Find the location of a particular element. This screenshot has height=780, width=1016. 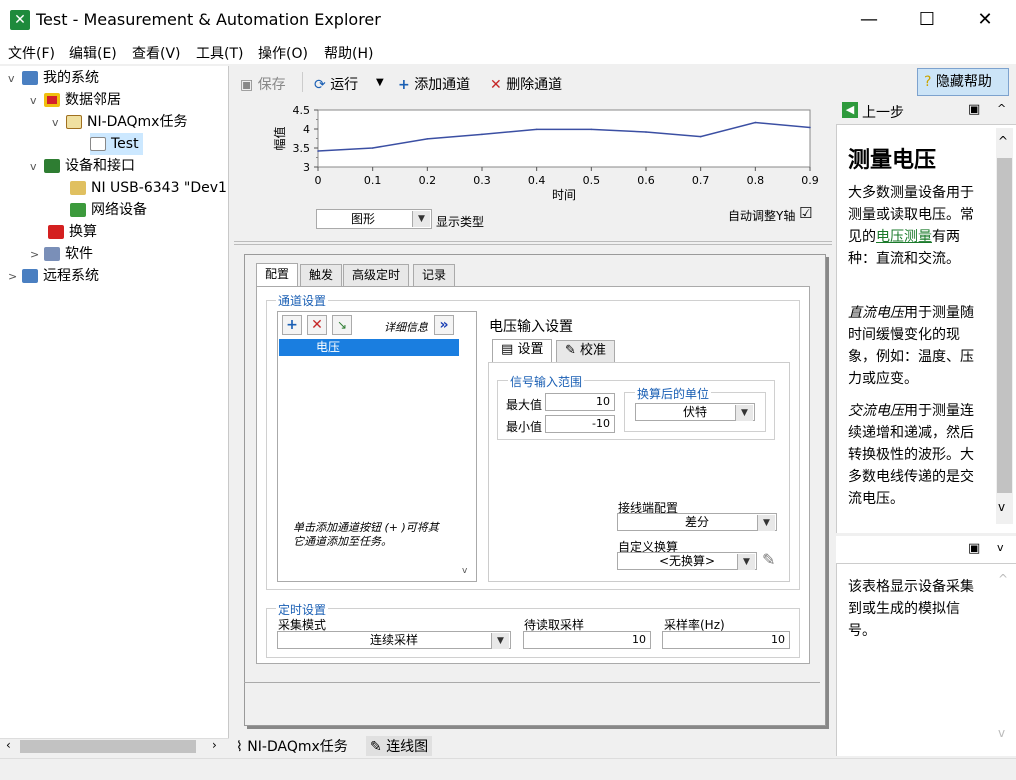

add-channel-icon: + is located at coordinates (292, 325).